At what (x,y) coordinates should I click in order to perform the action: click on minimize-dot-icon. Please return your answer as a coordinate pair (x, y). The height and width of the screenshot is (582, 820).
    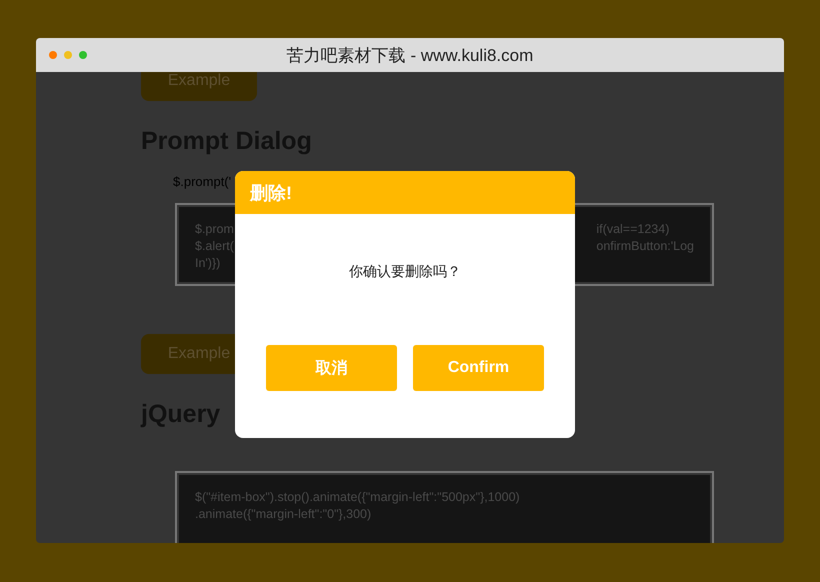
    Looking at the image, I should click on (68, 55).